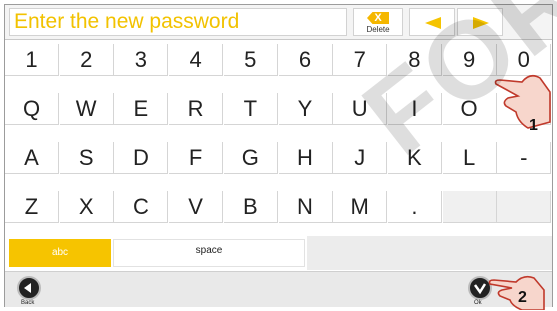 The height and width of the screenshot is (311, 557). What do you see at coordinates (32, 158) in the screenshot?
I see `key: A` at bounding box center [32, 158].